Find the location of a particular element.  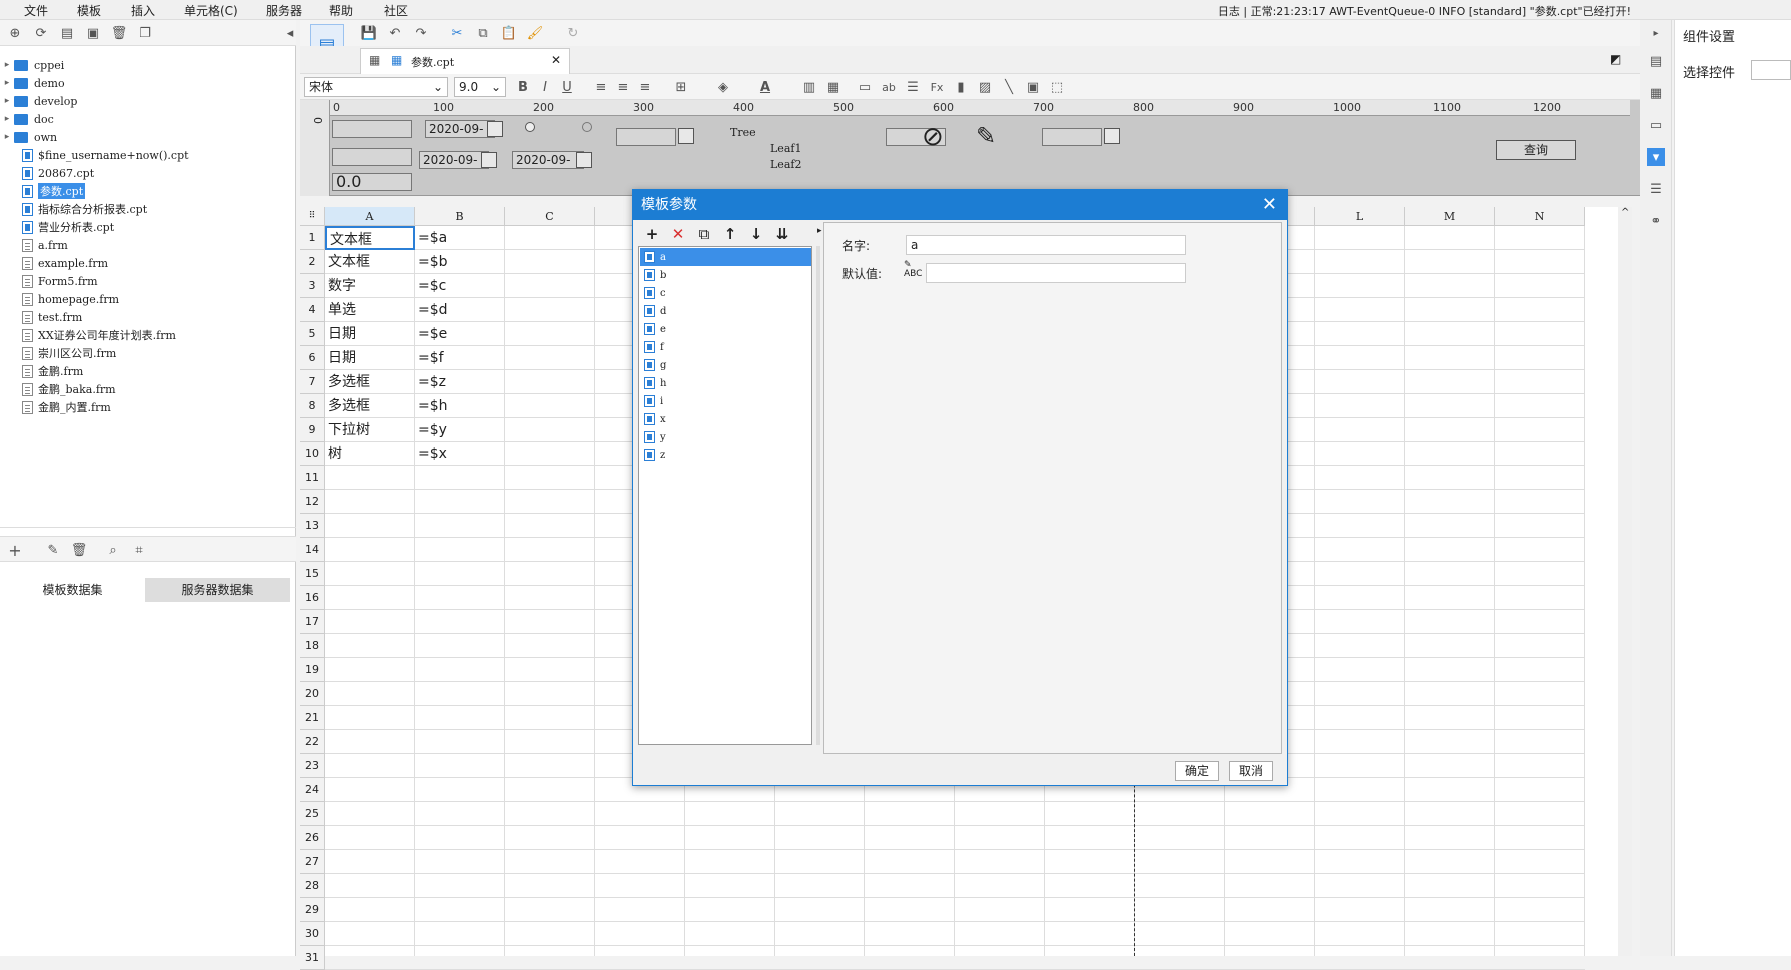

redo-icon: ↷ is located at coordinates (421, 33).